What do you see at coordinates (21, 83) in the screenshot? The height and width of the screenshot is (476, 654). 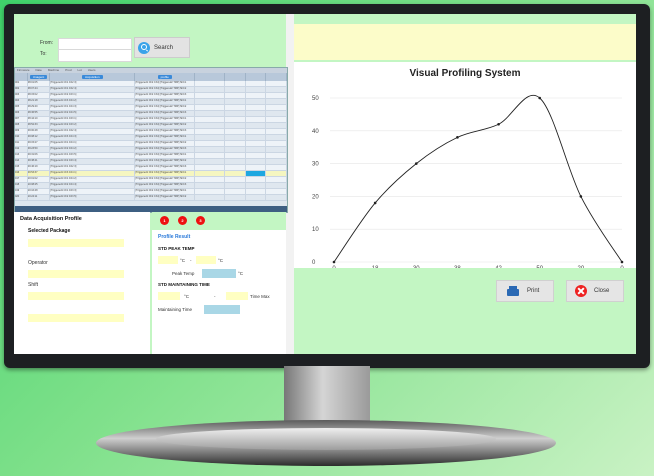 I see `table-cell: 001` at bounding box center [21, 83].